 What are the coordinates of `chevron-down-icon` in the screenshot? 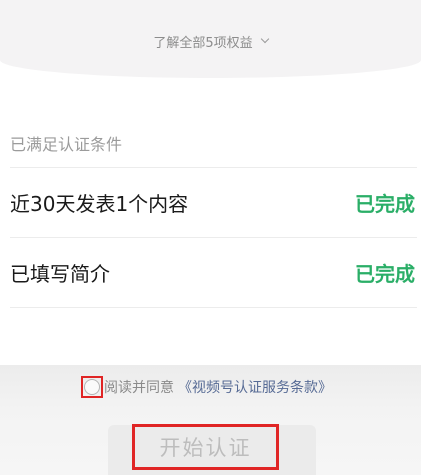 It's located at (264, 39).